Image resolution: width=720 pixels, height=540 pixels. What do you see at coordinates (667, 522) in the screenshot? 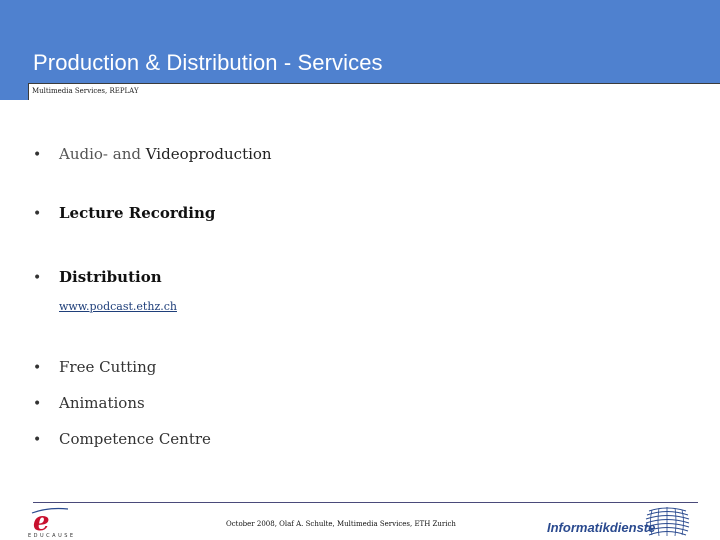
I see `informatikdienste-globe-icon` at bounding box center [667, 522].